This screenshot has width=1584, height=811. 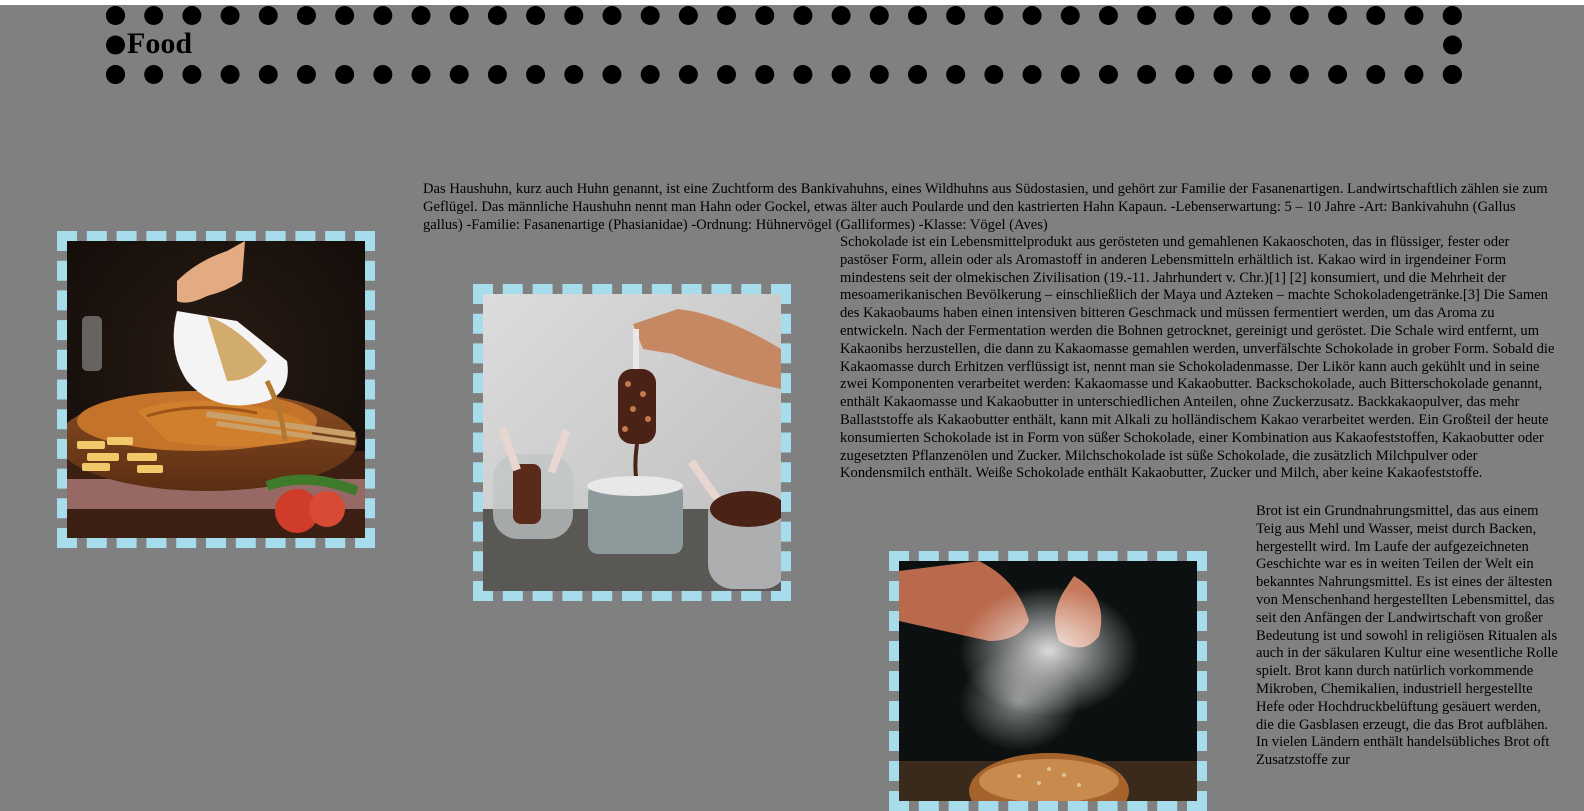 I want to click on bread-image, so click(x=1048, y=681).